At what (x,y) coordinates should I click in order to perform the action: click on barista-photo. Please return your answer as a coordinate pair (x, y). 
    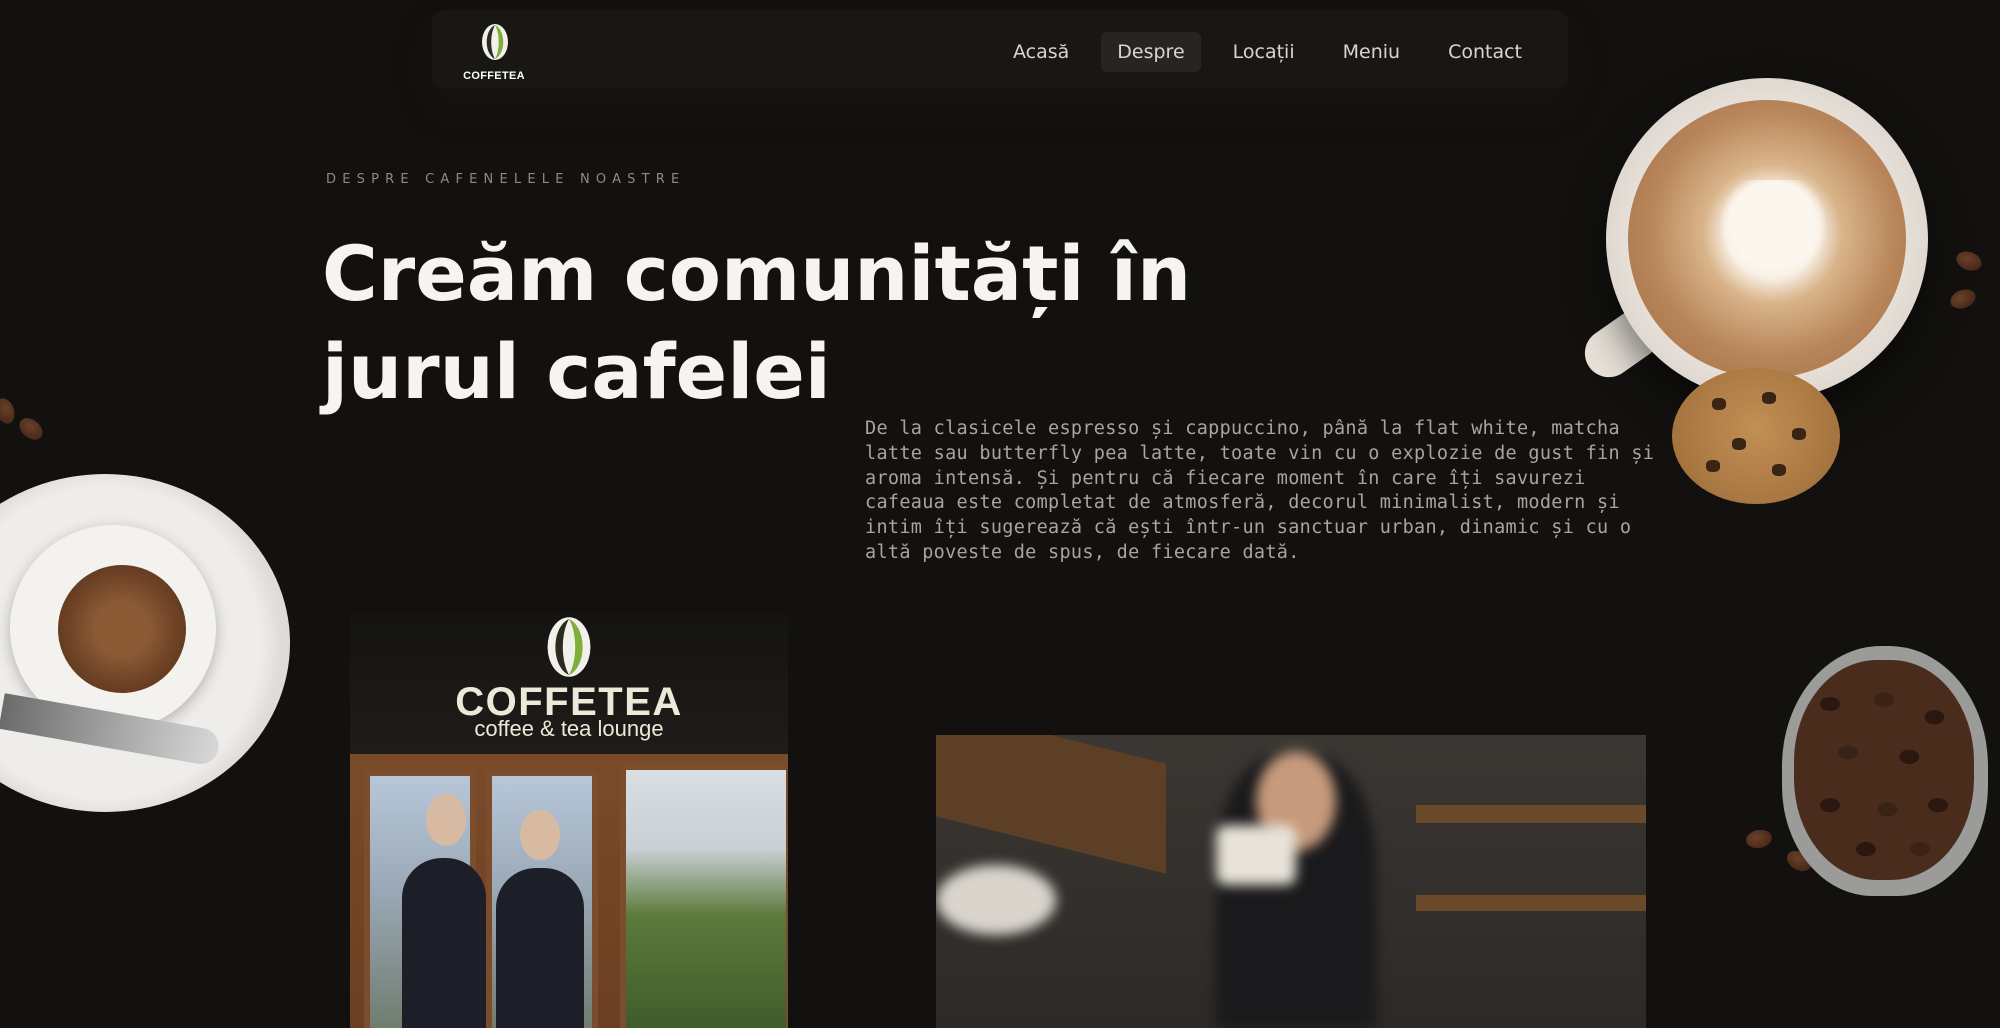
    Looking at the image, I should click on (1291, 881).